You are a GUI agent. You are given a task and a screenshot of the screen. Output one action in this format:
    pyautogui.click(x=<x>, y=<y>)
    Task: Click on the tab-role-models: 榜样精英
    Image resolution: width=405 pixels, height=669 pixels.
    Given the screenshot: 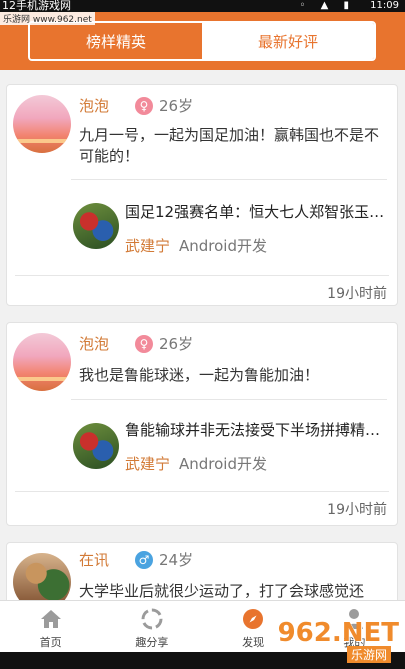 What is the action you would take?
    pyautogui.click(x=116, y=41)
    